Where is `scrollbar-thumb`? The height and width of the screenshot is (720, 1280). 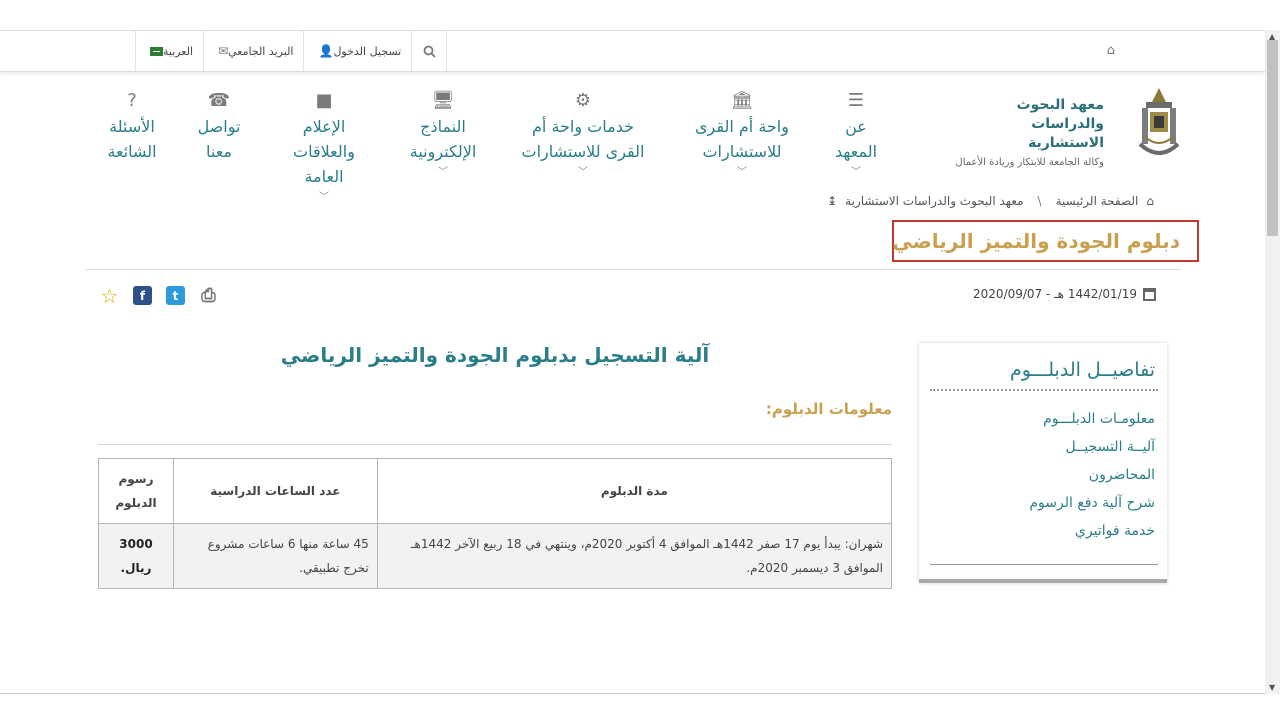 scrollbar-thumb is located at coordinates (1272, 138).